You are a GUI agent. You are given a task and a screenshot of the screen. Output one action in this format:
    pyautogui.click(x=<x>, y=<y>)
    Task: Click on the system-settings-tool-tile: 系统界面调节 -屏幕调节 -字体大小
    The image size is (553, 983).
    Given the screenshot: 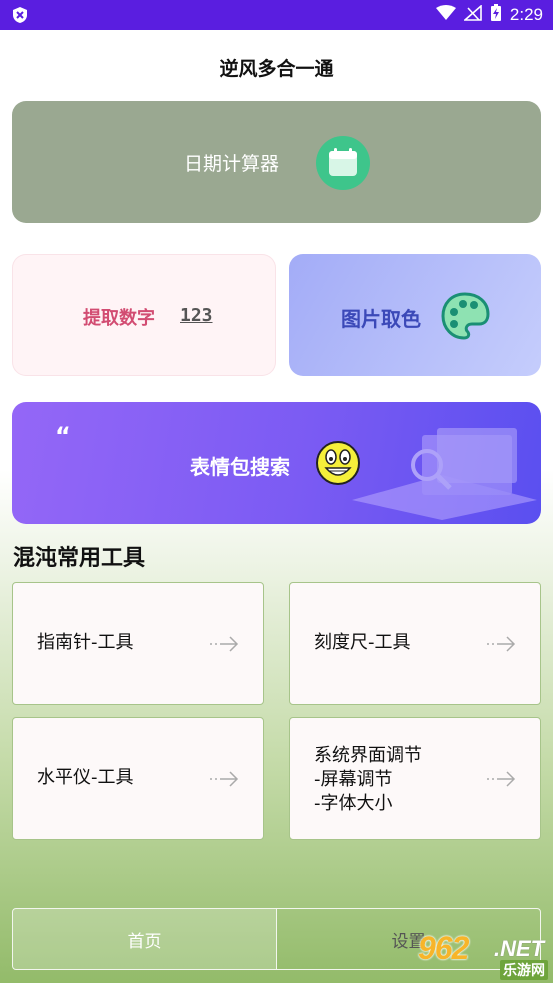 What is the action you would take?
    pyautogui.click(x=415, y=778)
    